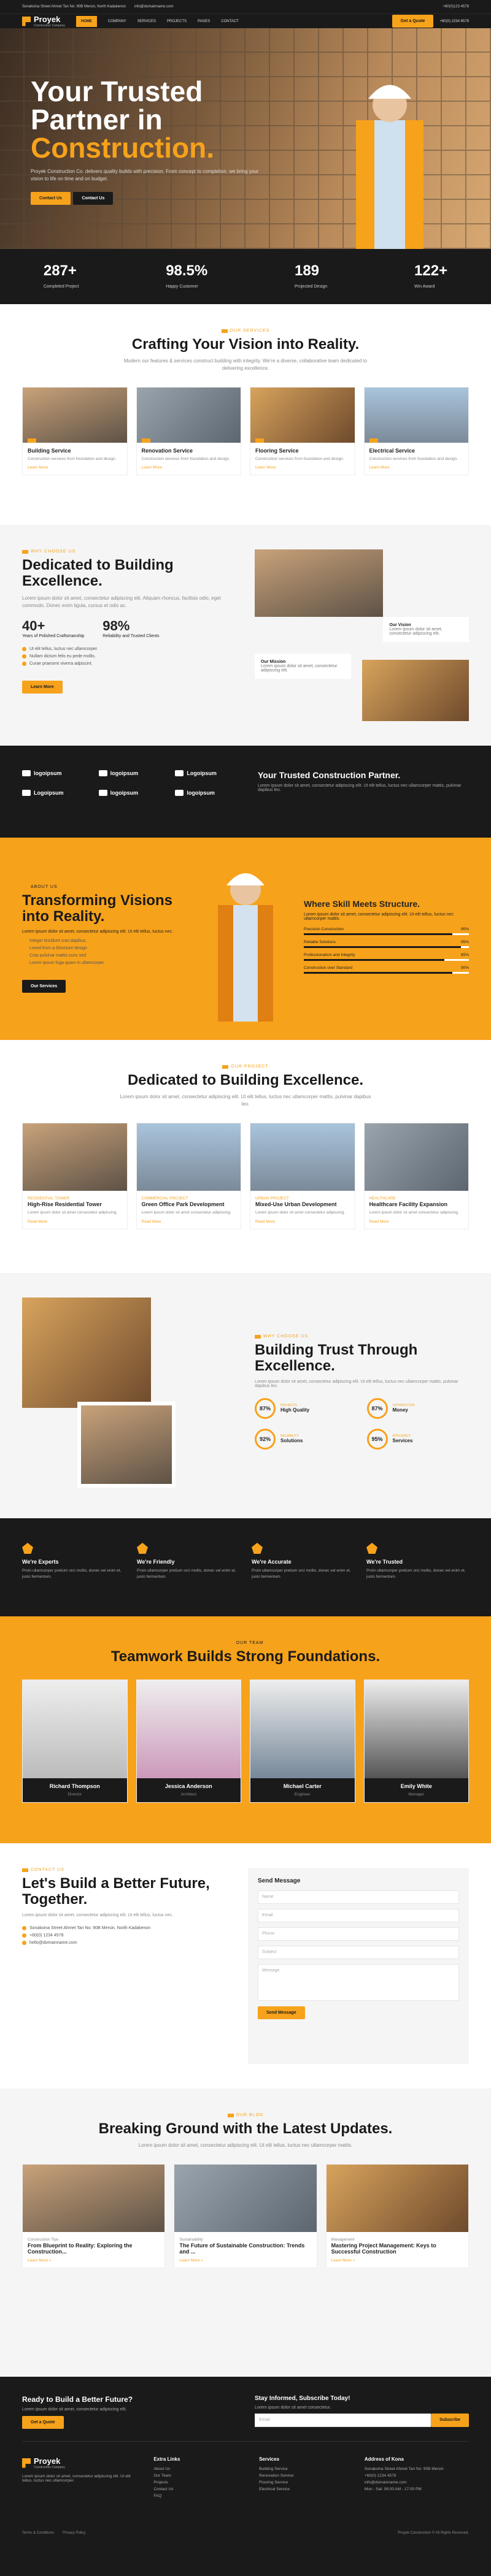 The image size is (491, 2576). What do you see at coordinates (416, 1741) in the screenshot?
I see `team-card: Emily White Manager` at bounding box center [416, 1741].